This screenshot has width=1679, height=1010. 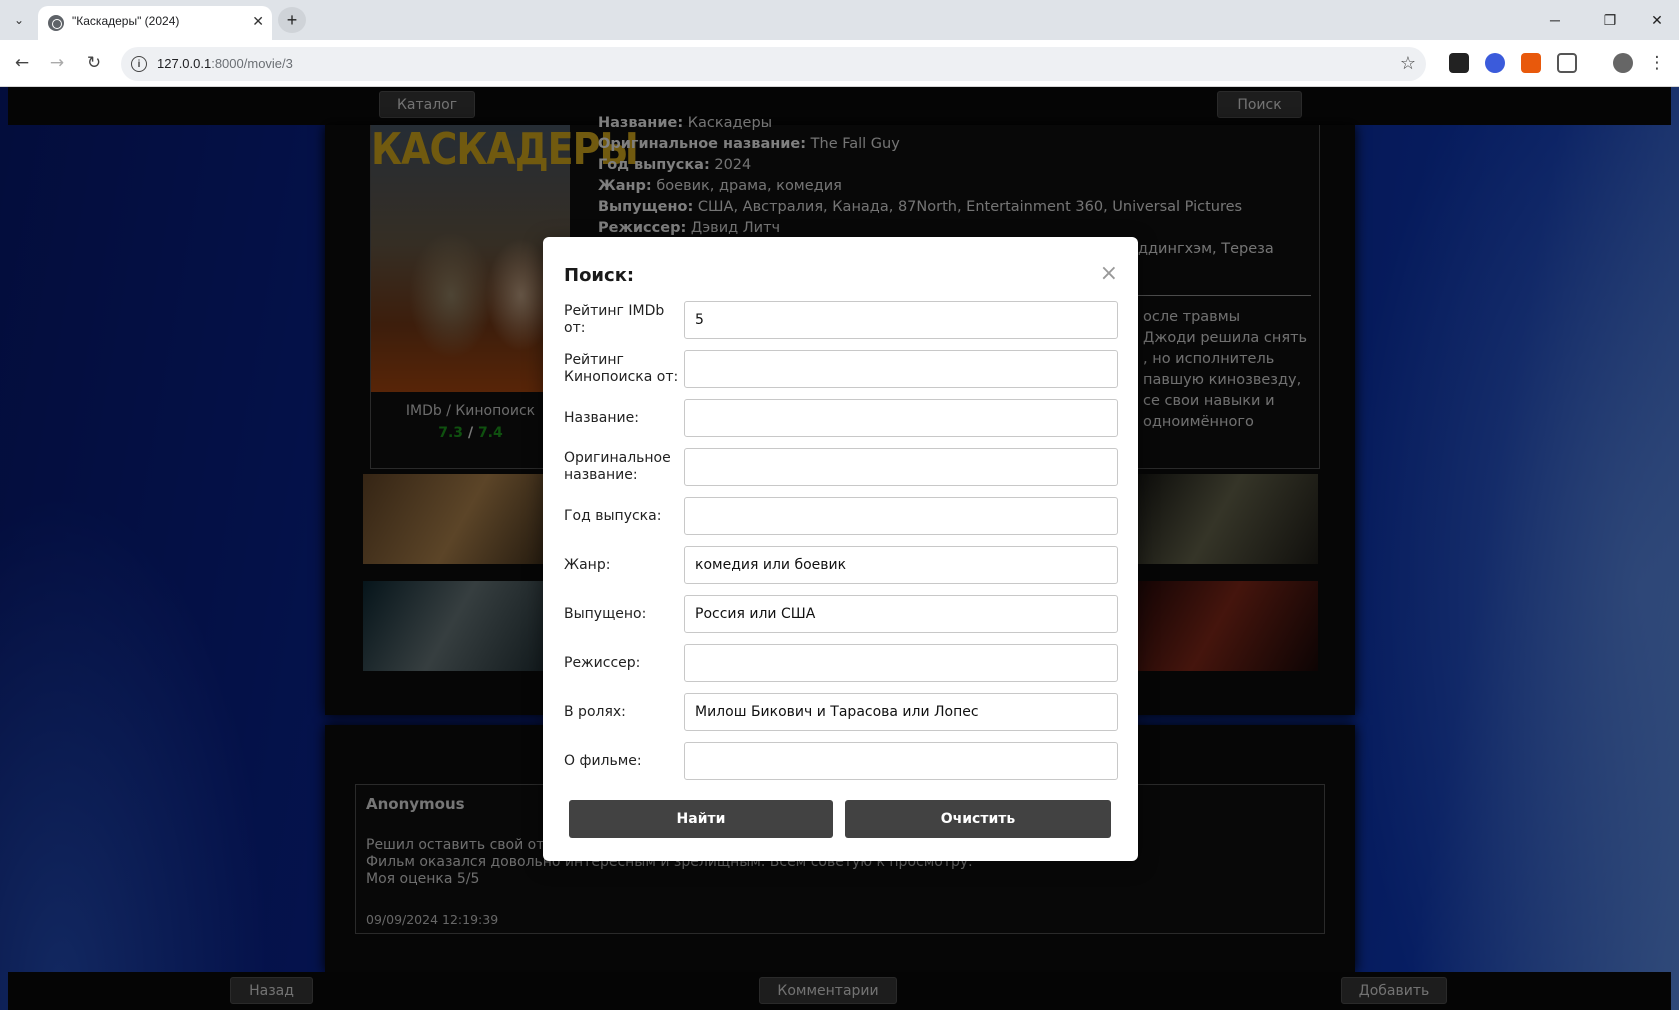 I want to click on form-row: Рейтинг Кинопоиска от:, so click(x=841, y=369).